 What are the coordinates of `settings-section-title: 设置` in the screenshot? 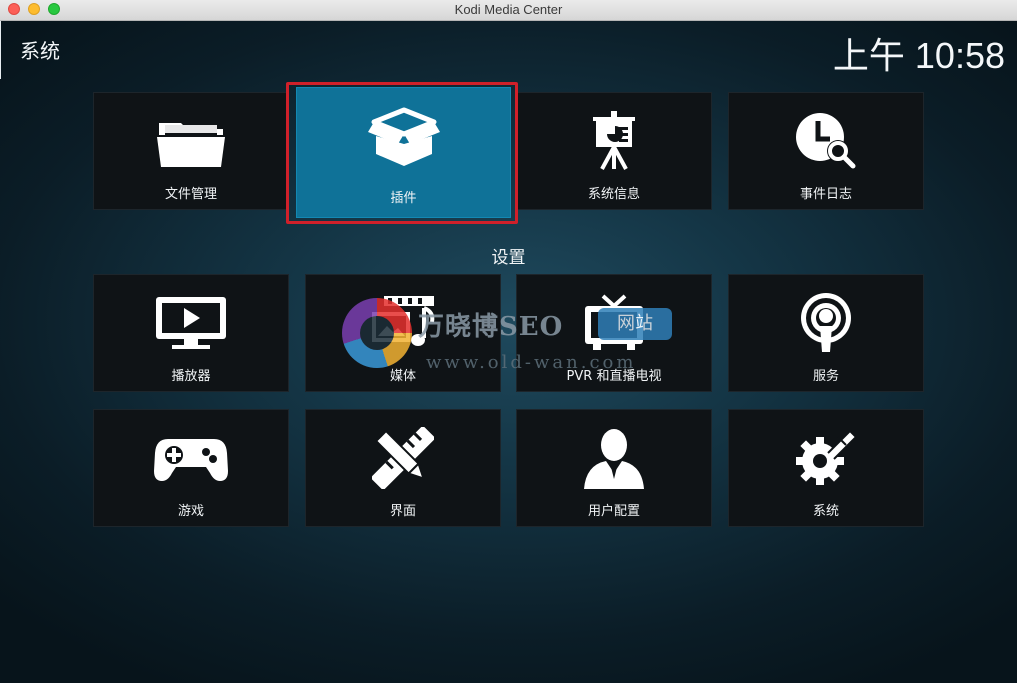 It's located at (508, 258).